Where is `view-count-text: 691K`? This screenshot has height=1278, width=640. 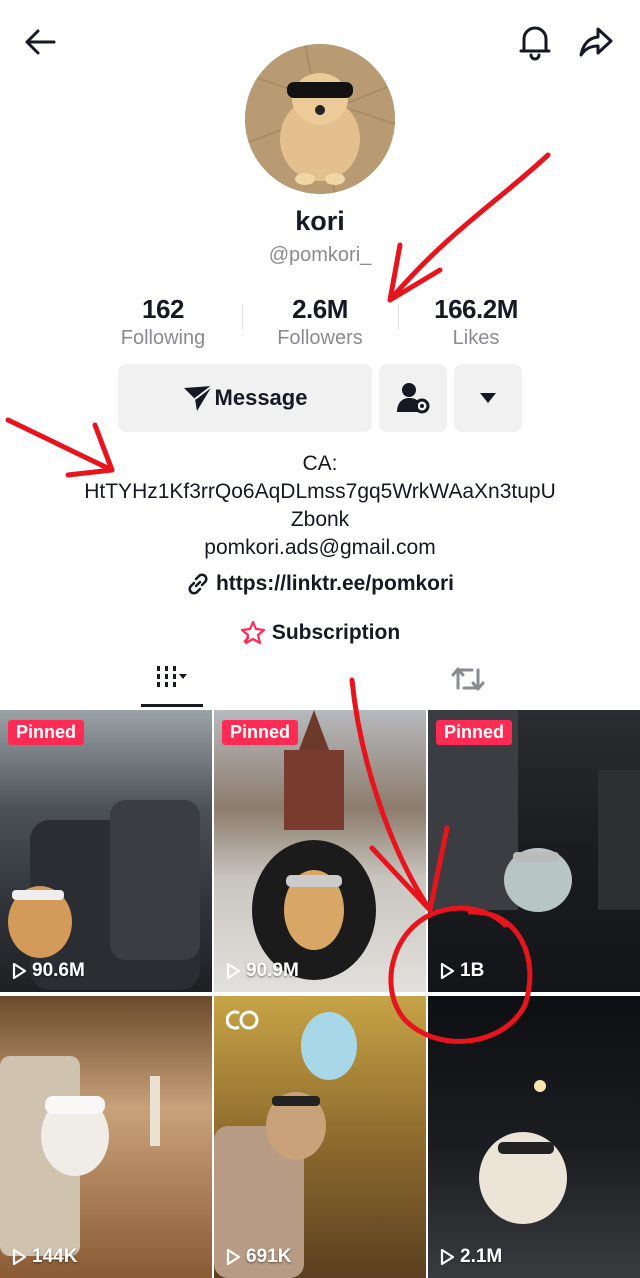 view-count-text: 691K is located at coordinates (269, 1256).